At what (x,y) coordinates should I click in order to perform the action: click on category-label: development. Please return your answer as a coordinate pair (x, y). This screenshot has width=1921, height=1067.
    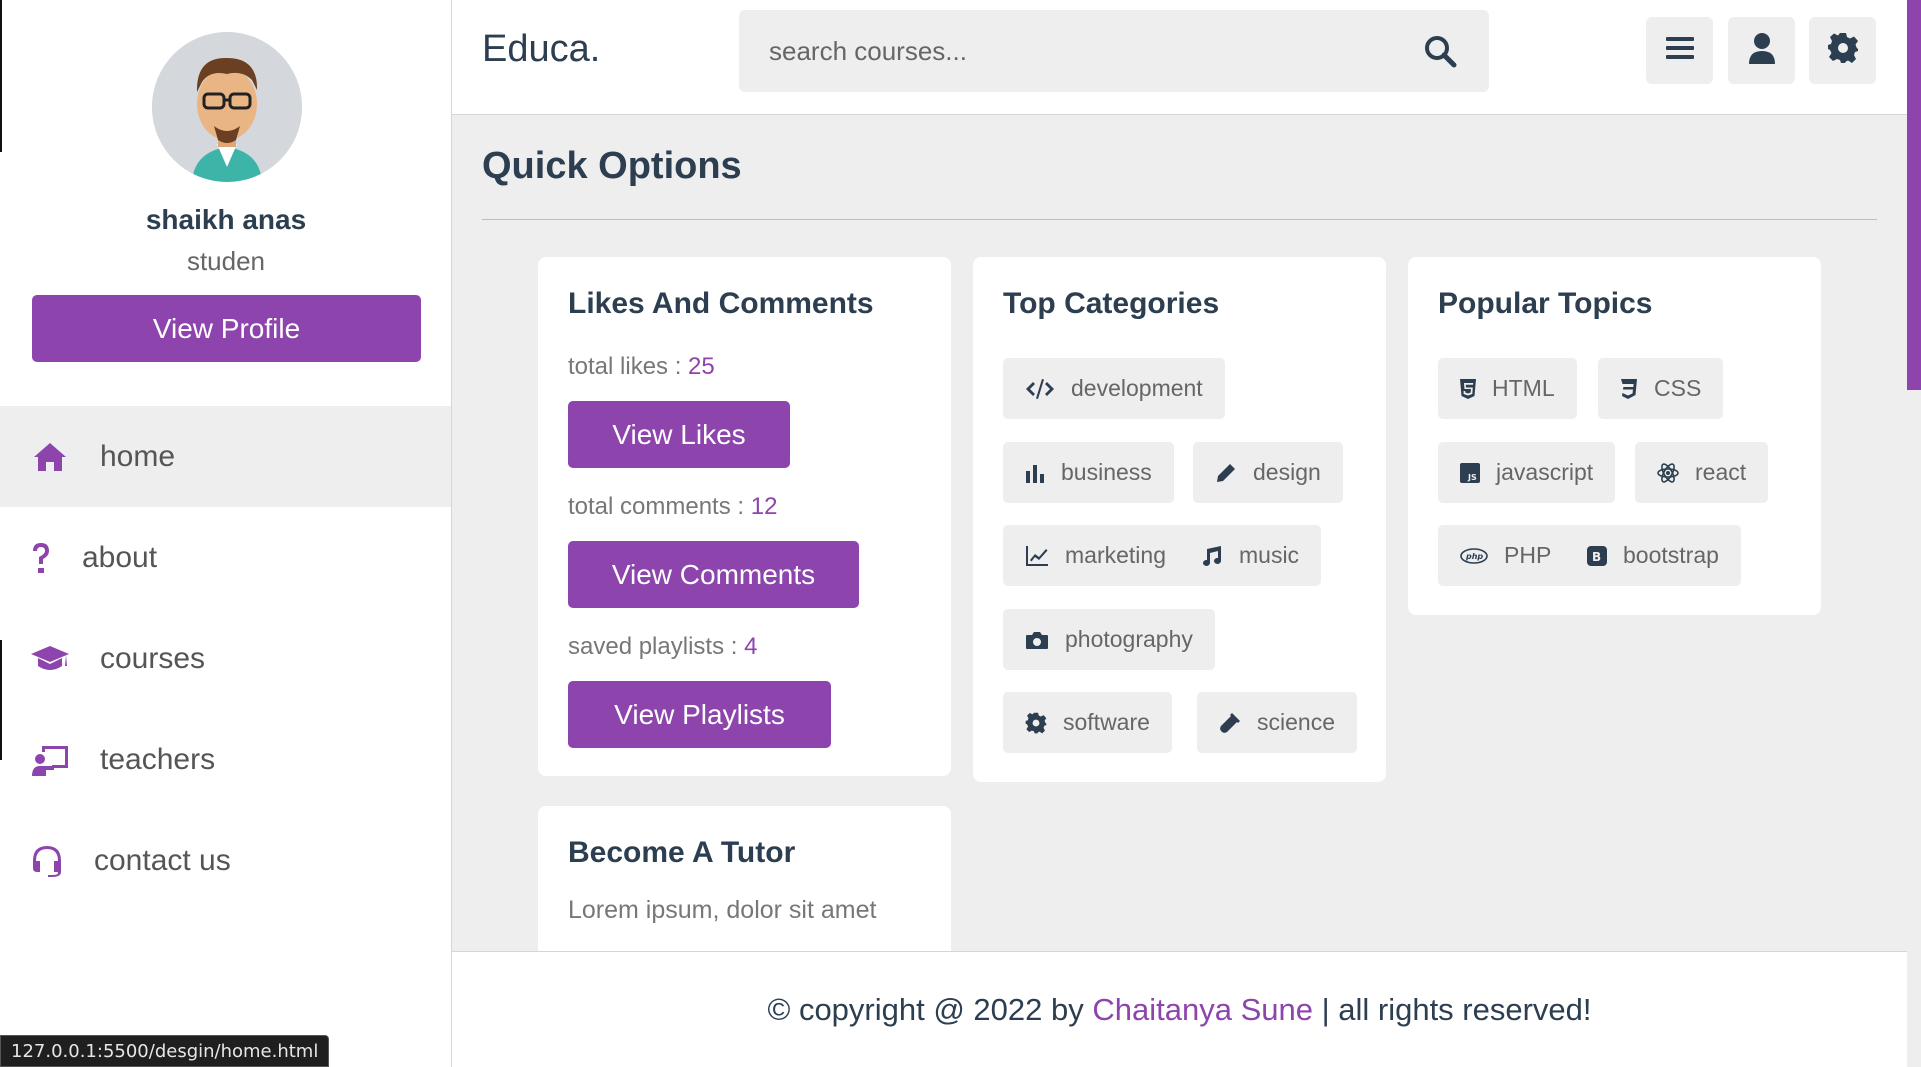
    Looking at the image, I should click on (1137, 388).